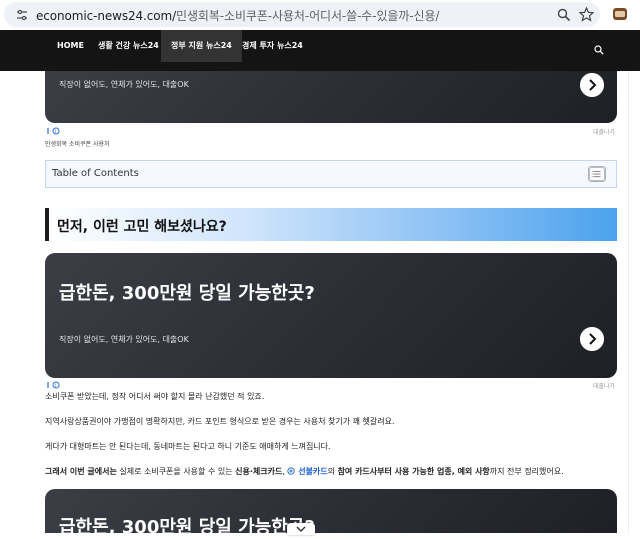 This screenshot has width=640, height=539. What do you see at coordinates (597, 174) in the screenshot?
I see `list-toggle-icon` at bounding box center [597, 174].